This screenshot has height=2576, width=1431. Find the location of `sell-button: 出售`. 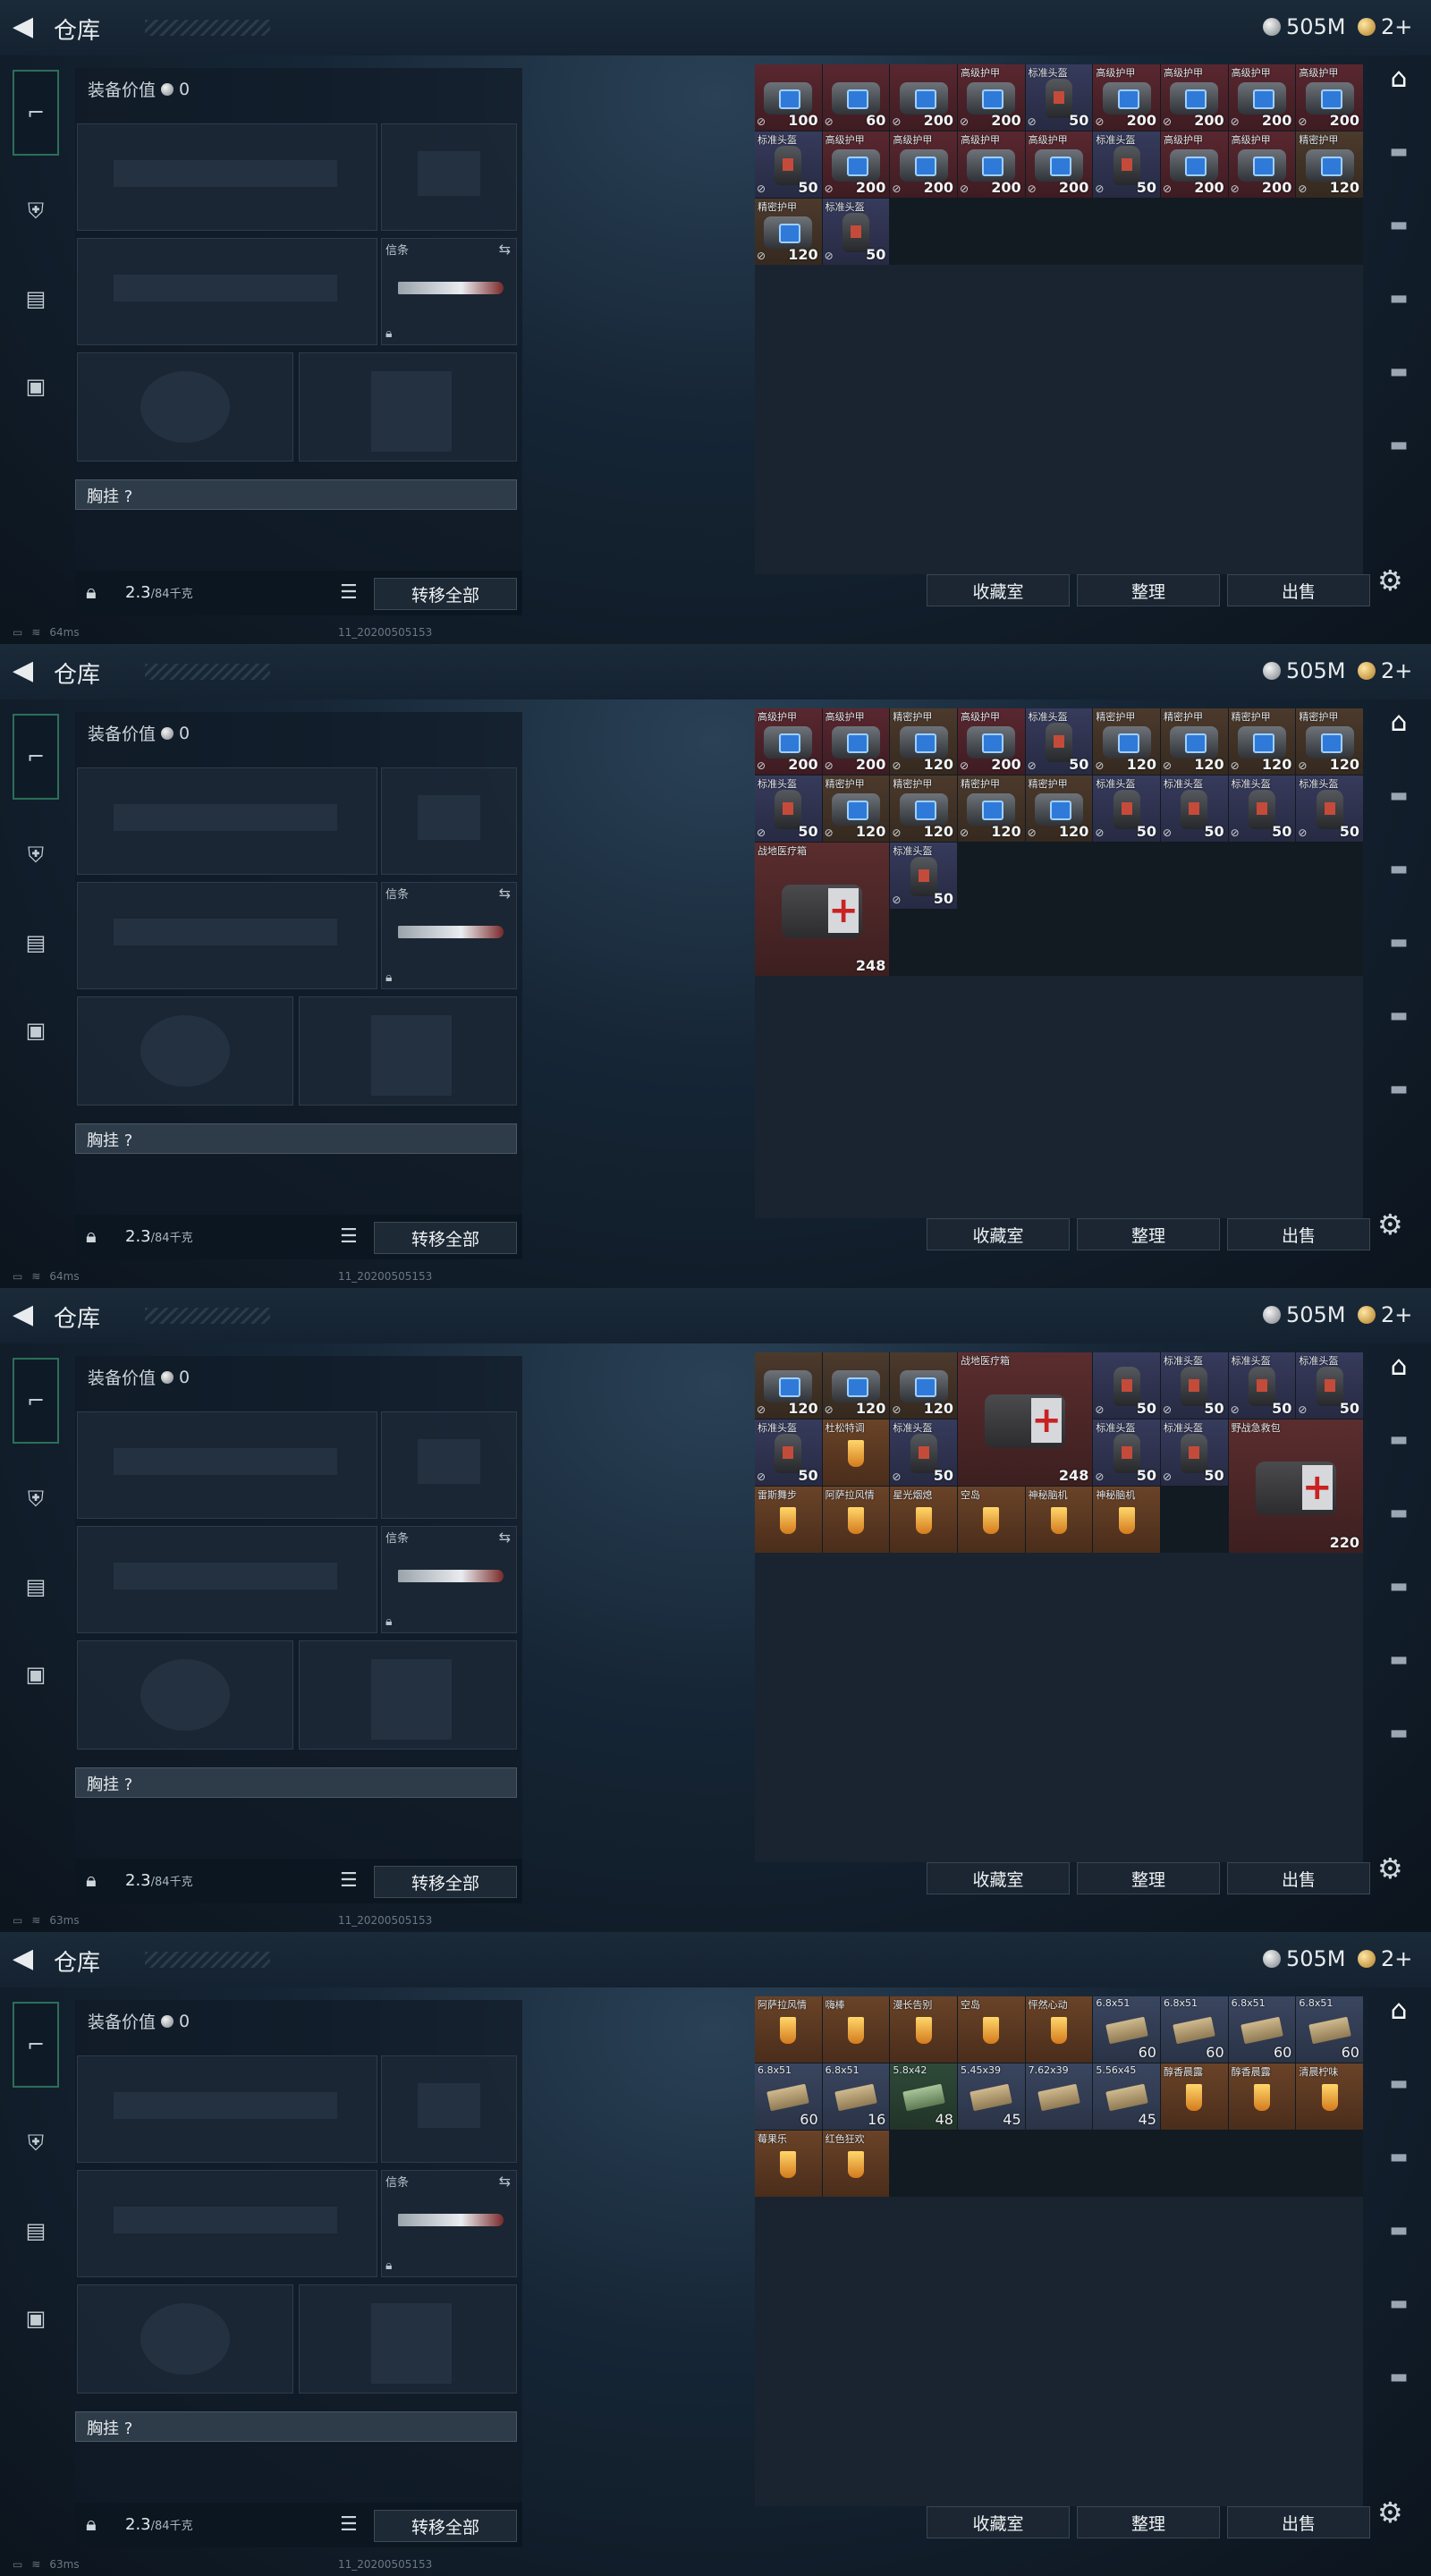

sell-button: 出售 is located at coordinates (1299, 590).